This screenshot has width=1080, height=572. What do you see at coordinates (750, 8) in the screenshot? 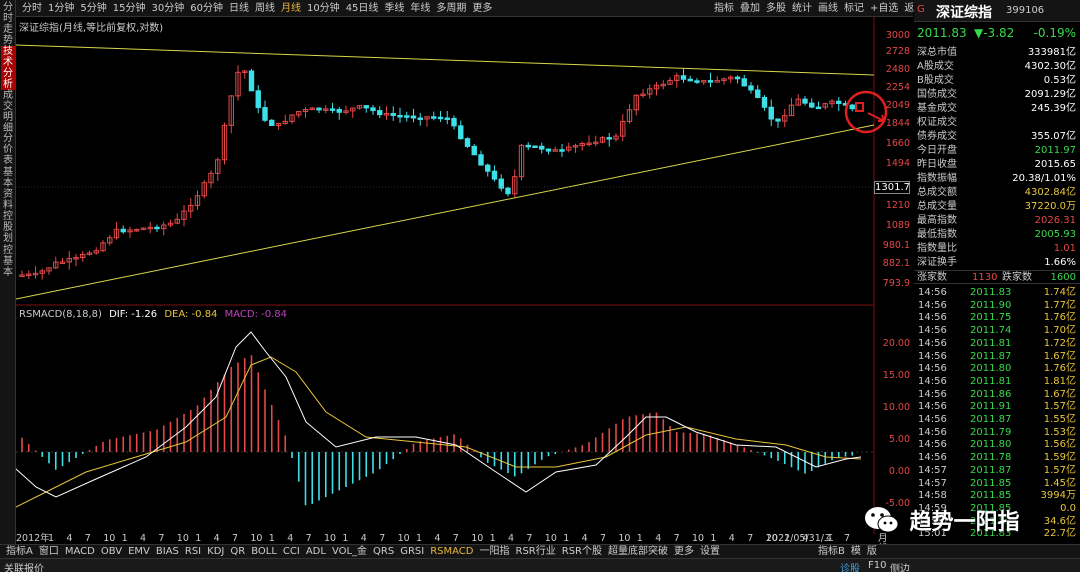
I see `toolbar-button-1: 叠加` at bounding box center [750, 8].